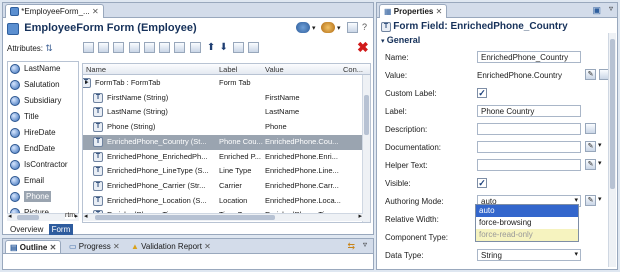  What do you see at coordinates (413, 147) in the screenshot?
I see `documentation-label: Documentation:` at bounding box center [413, 147].